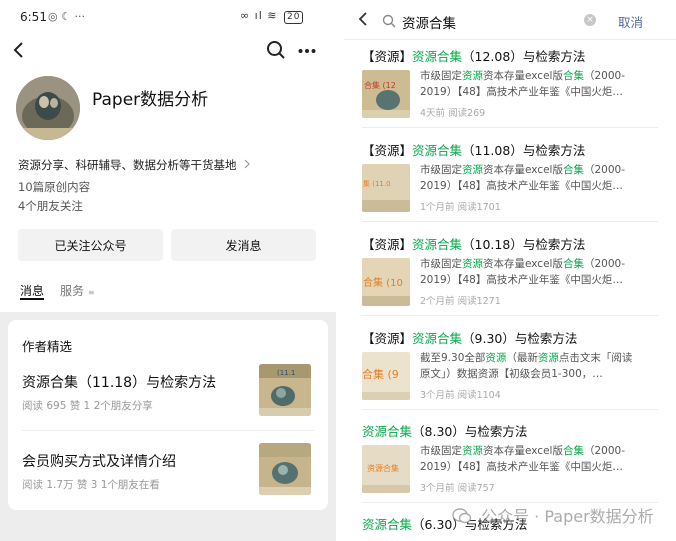 The width and height of the screenshot is (676, 541). What do you see at coordinates (453, 113) in the screenshot?
I see `result-meta: 4天前 阅读269` at bounding box center [453, 113].